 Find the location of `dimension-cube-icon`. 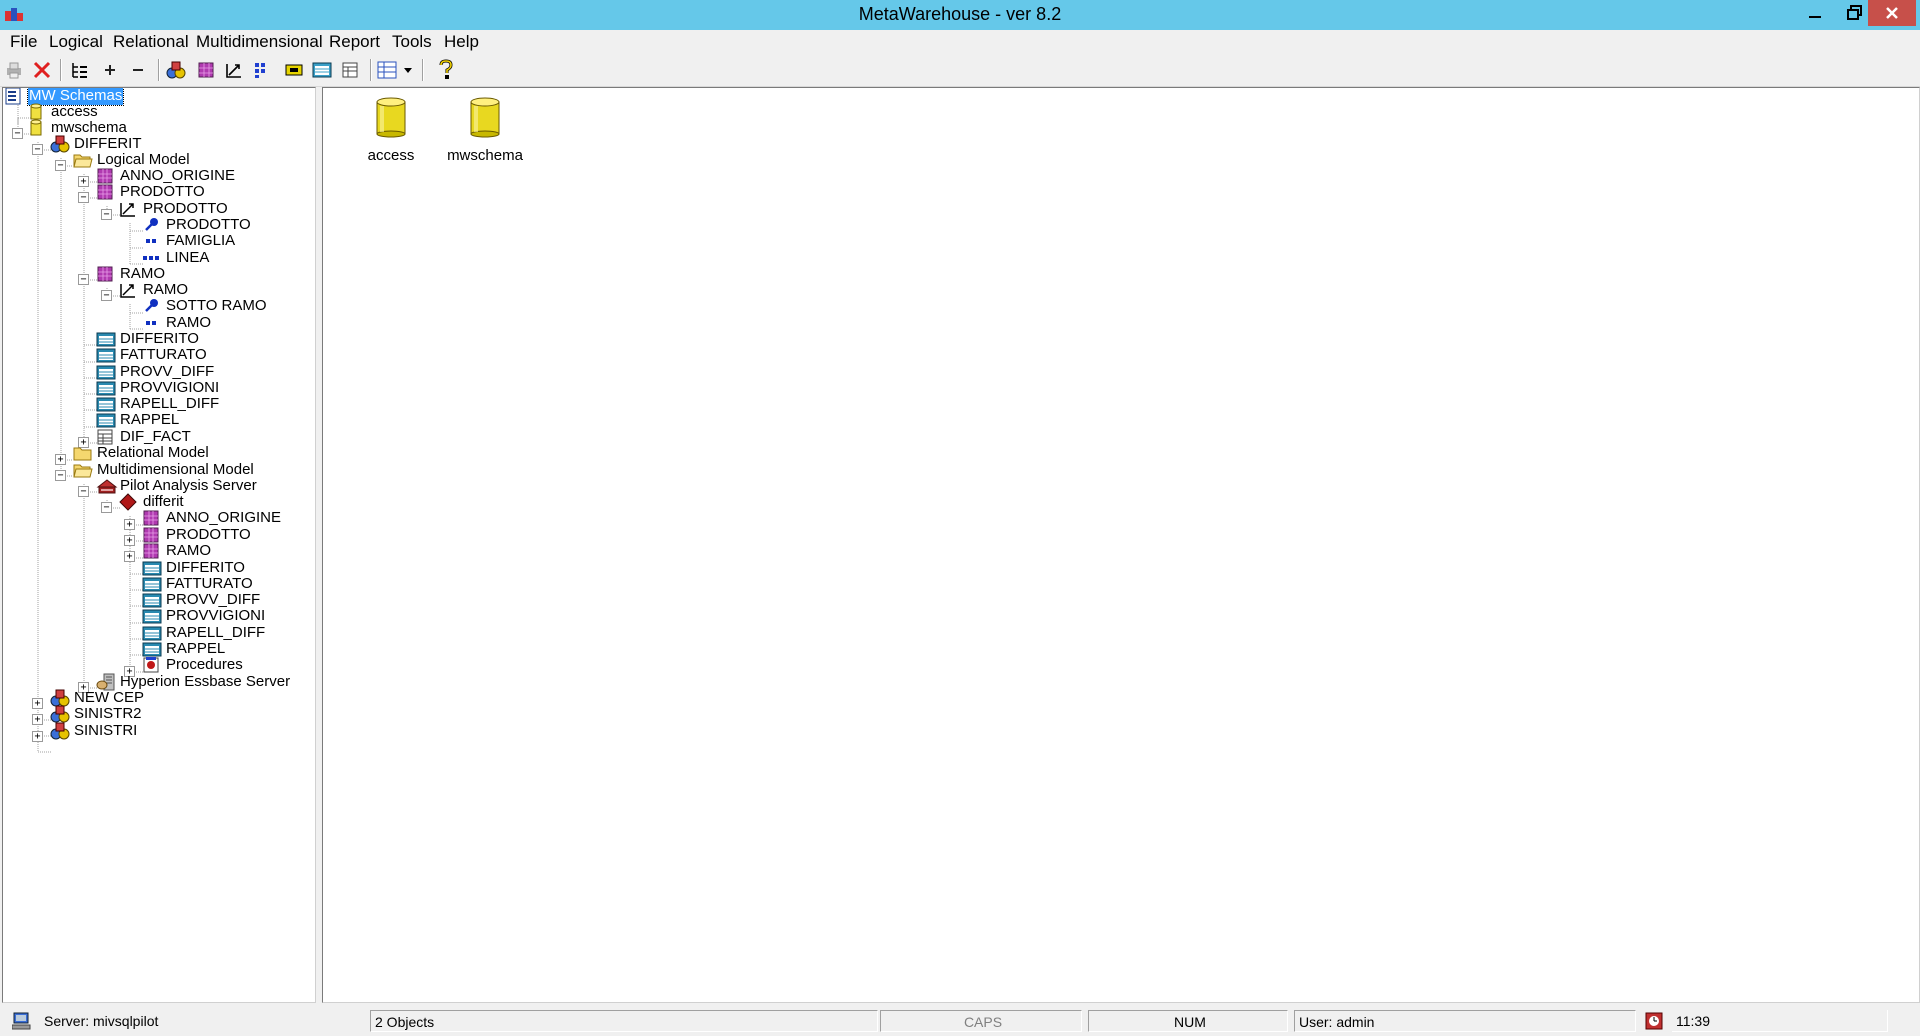

dimension-cube-icon is located at coordinates (206, 70).